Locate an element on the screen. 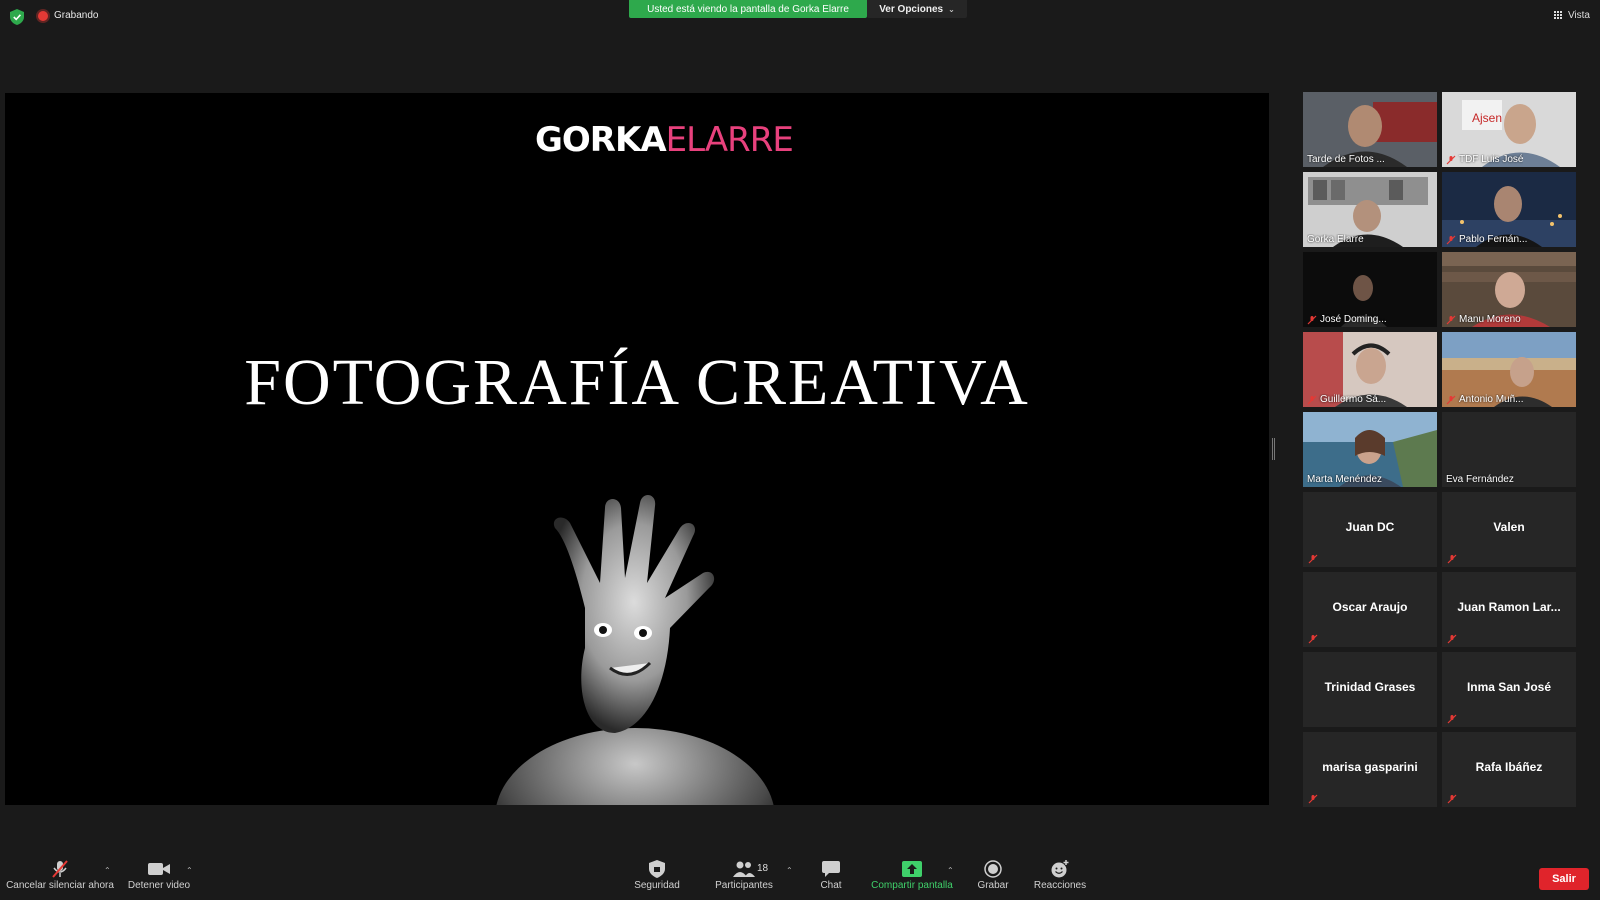 The width and height of the screenshot is (1600, 900). share-screen-icon is located at coordinates (912, 869).